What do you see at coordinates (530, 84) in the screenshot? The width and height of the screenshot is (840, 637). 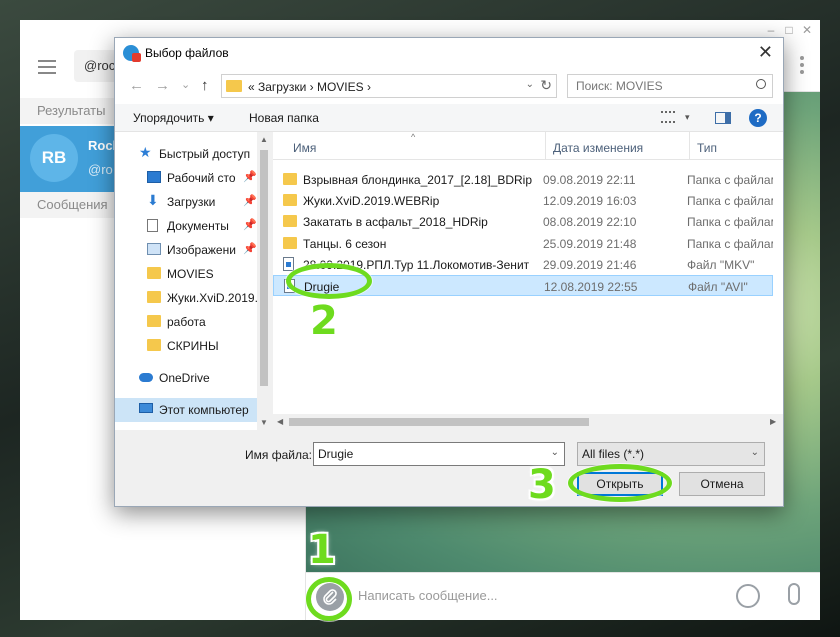 I see `address-dropdown-icon: ⌄` at bounding box center [530, 84].